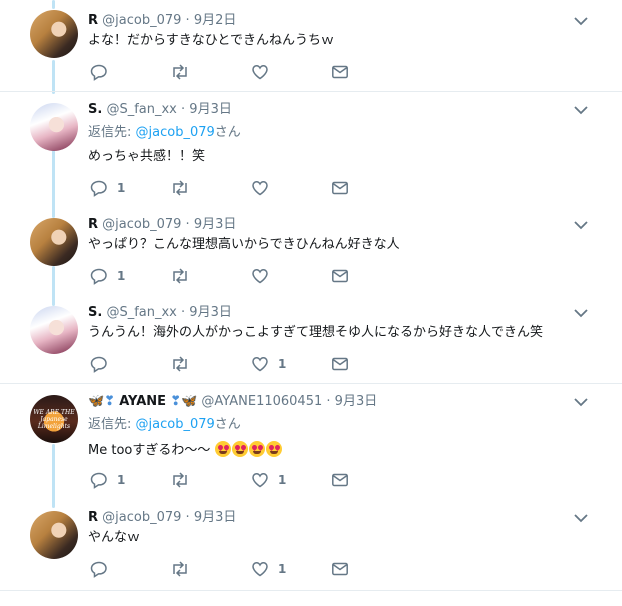  I want to click on tweet-header: R @jacob_079 · 9月3日, so click(162, 518).